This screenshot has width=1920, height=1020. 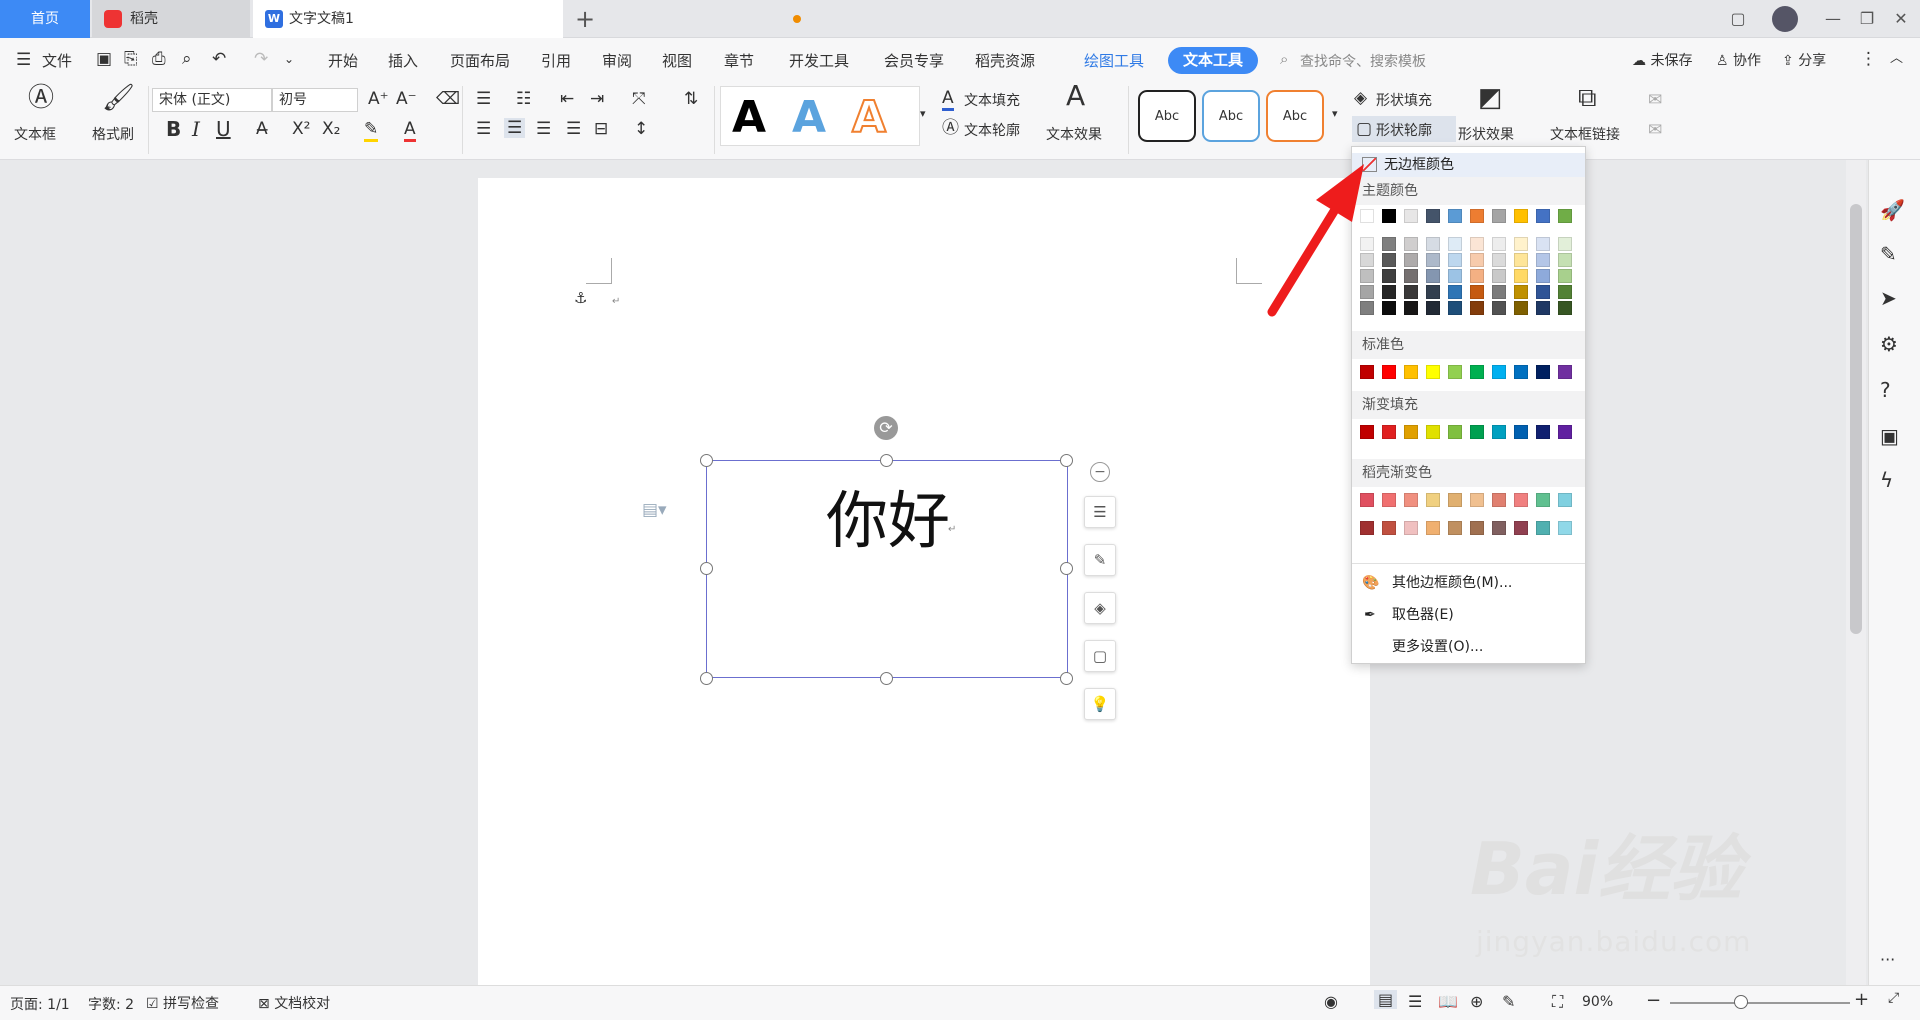 What do you see at coordinates (219, 59) in the screenshot?
I see `undo-icon: ↶` at bounding box center [219, 59].